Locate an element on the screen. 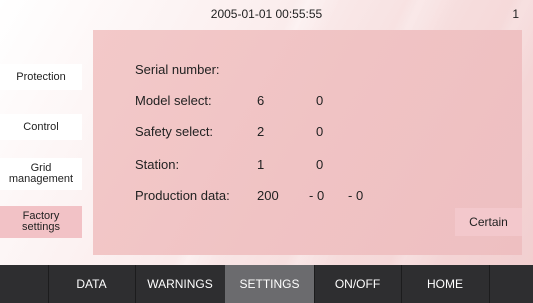 The width and height of the screenshot is (533, 303). sidebar-item-label: Control is located at coordinates (41, 126).